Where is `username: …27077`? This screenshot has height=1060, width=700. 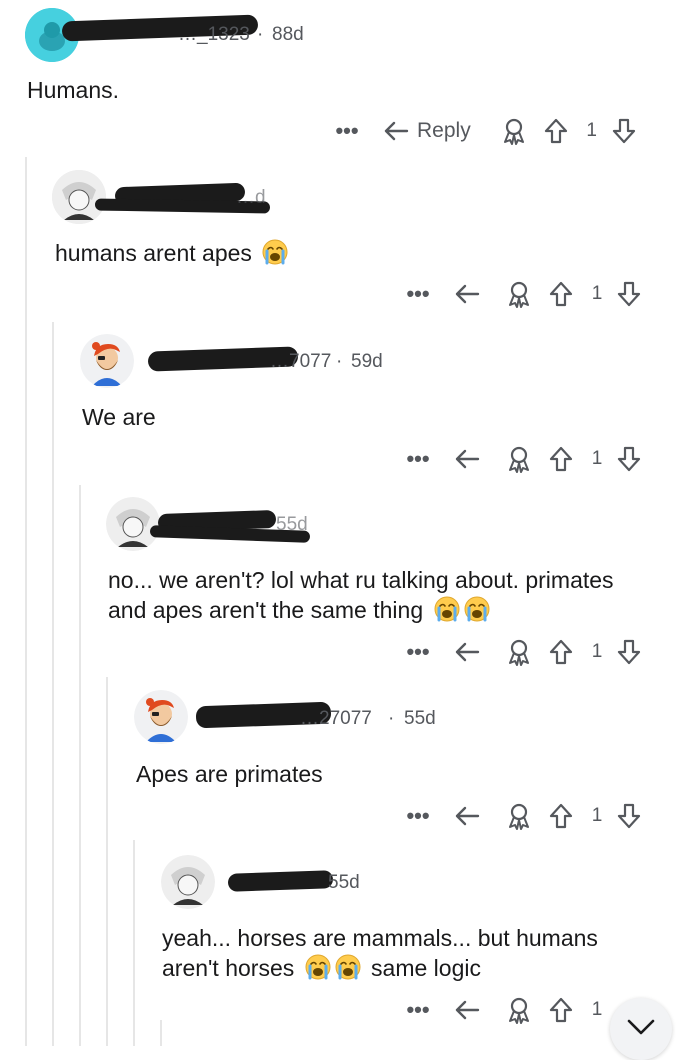 username: …27077 is located at coordinates (336, 719).